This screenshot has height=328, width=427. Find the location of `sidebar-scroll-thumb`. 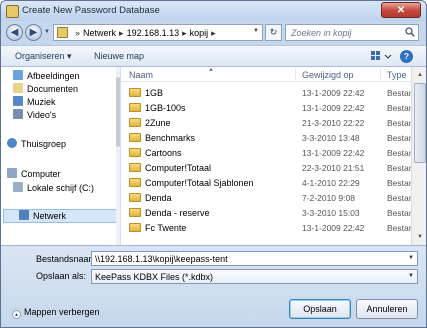

sidebar-scroll-thumb is located at coordinates (118, 112).